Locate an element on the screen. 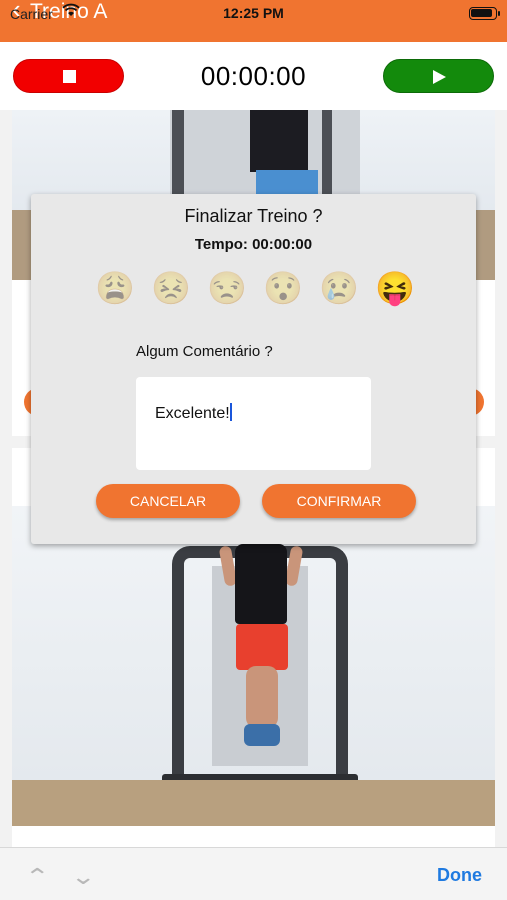  mood-exhausted-icon: 😝 is located at coordinates (395, 288).